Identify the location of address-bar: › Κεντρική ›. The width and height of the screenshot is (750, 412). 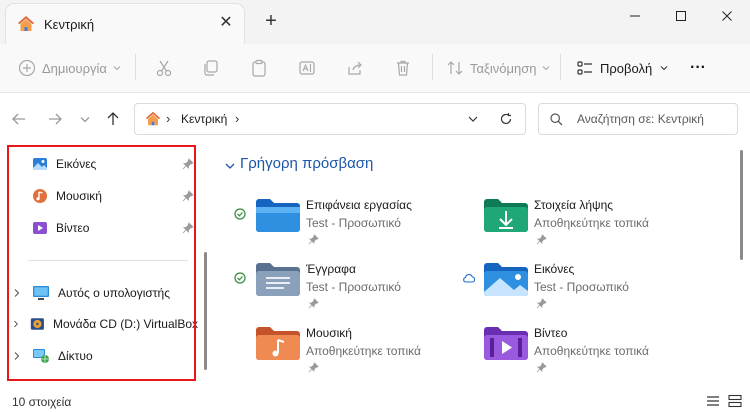
(330, 119).